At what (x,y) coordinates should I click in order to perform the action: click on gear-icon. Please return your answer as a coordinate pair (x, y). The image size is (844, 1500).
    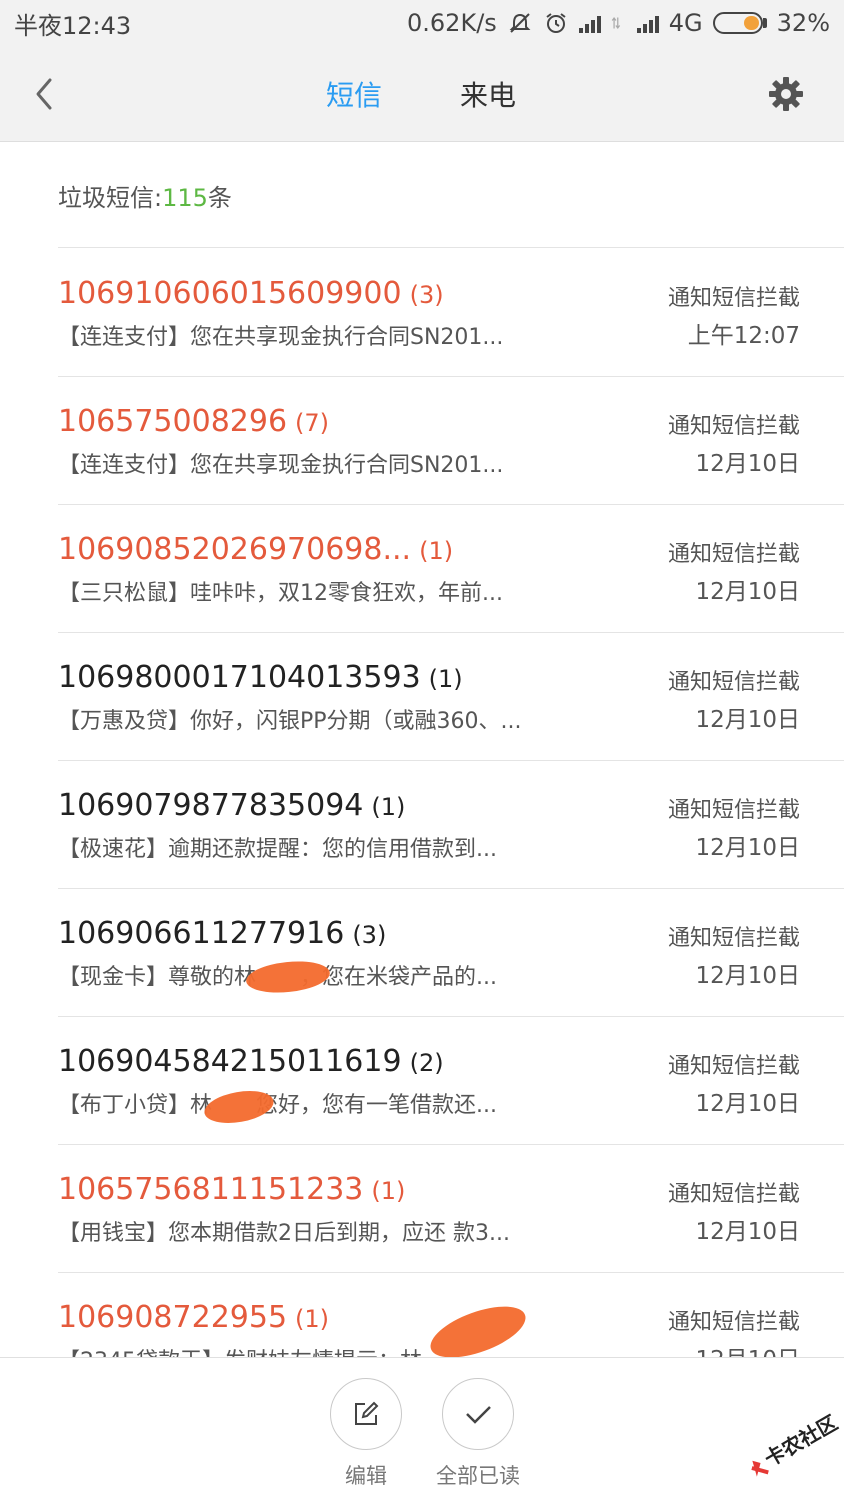
    Looking at the image, I should click on (786, 94).